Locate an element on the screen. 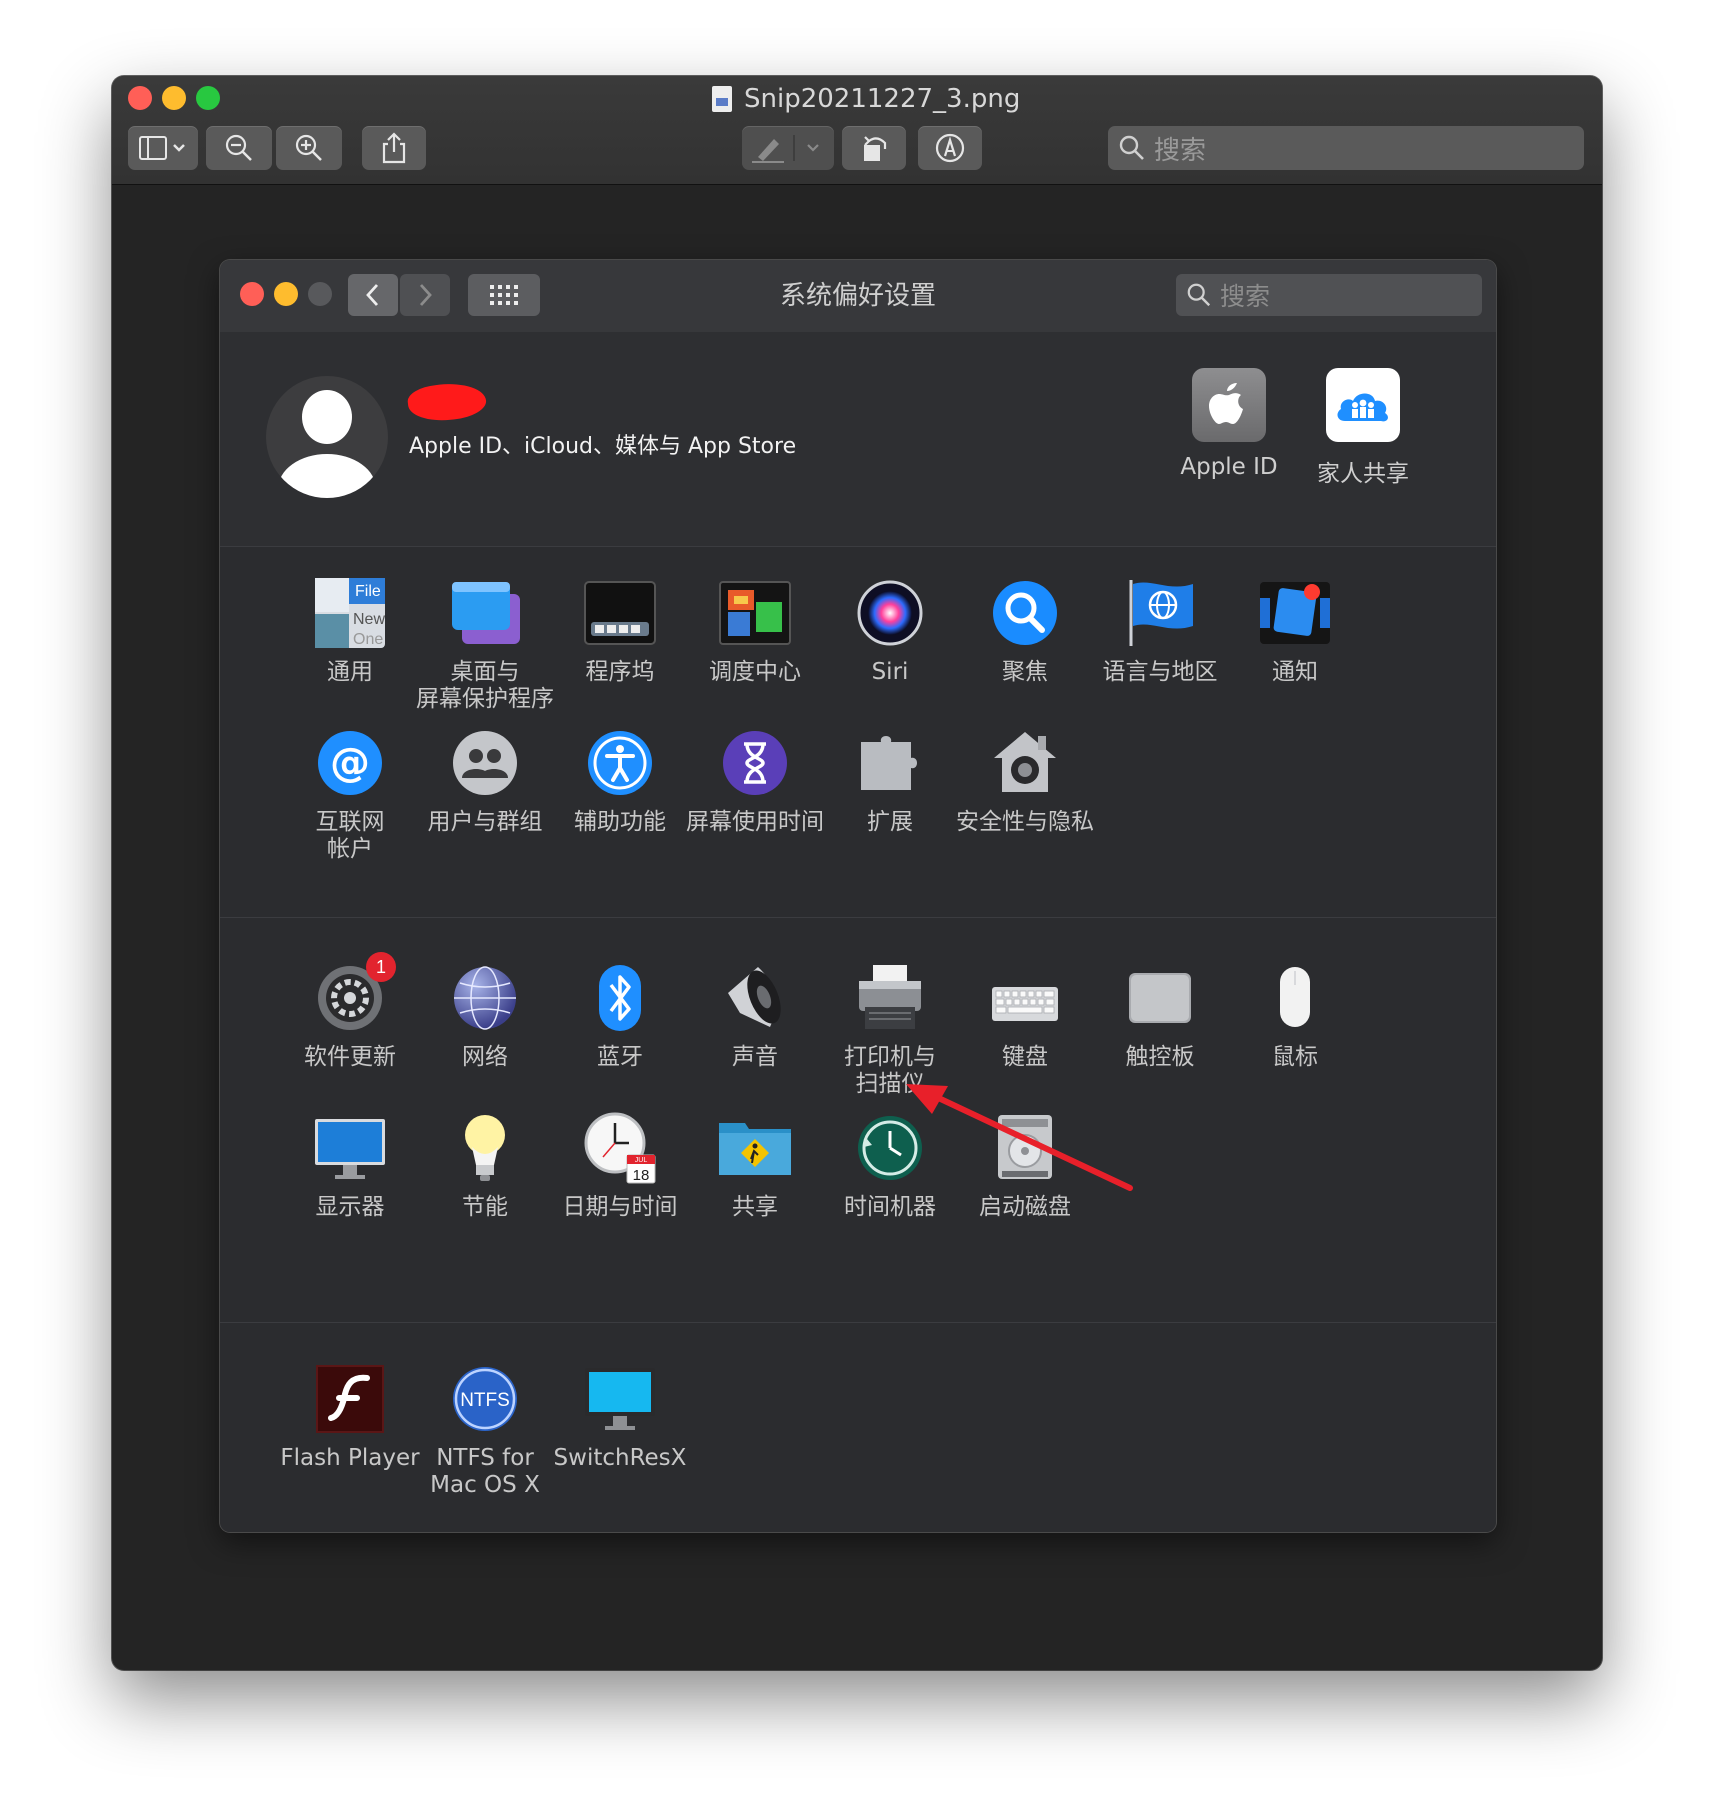 This screenshot has width=1712, height=1816. sysprefs-zoom-button is located at coordinates (320, 294).